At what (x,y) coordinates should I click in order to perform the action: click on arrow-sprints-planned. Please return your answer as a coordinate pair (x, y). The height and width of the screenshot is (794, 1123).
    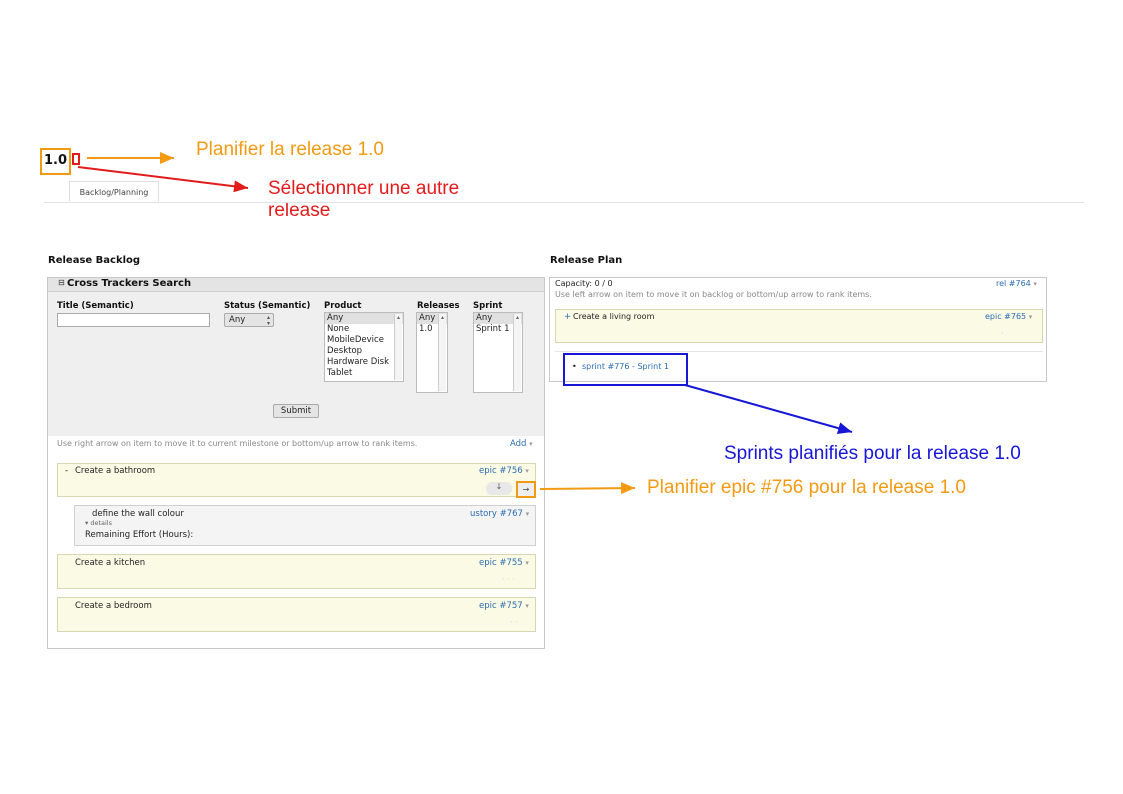
    Looking at the image, I should click on (768, 409).